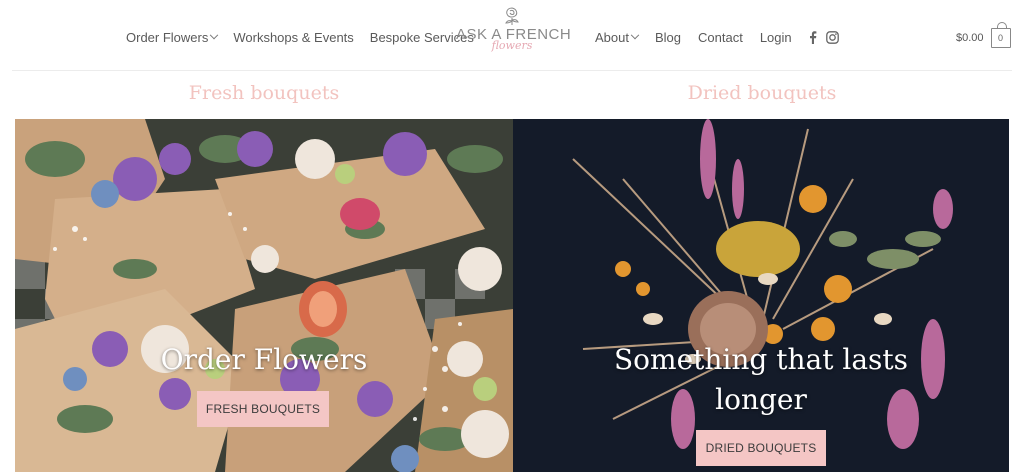 The image size is (1024, 472). Describe the element at coordinates (762, 93) in the screenshot. I see `dried-bouquets-title: Dried bouquets` at that location.